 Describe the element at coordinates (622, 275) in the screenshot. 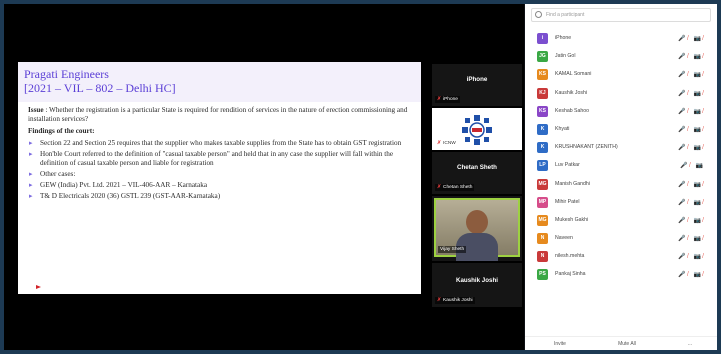

I see `participant-row: PS Pankaj Sinha 🎤̸ 📷̸` at that location.